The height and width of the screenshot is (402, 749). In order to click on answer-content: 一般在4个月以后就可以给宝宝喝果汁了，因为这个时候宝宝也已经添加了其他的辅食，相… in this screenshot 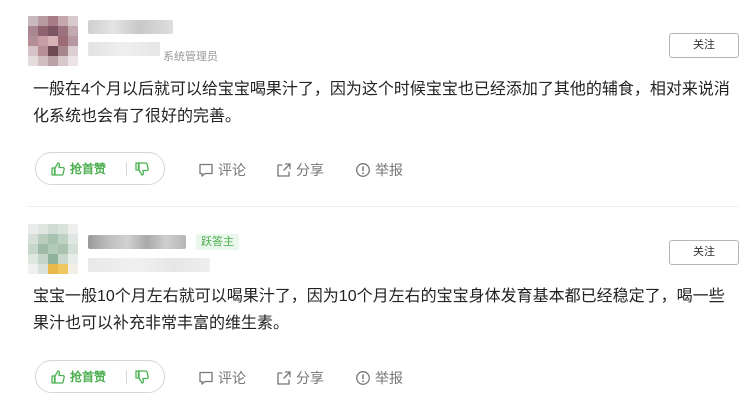, I will do `click(381, 103)`.